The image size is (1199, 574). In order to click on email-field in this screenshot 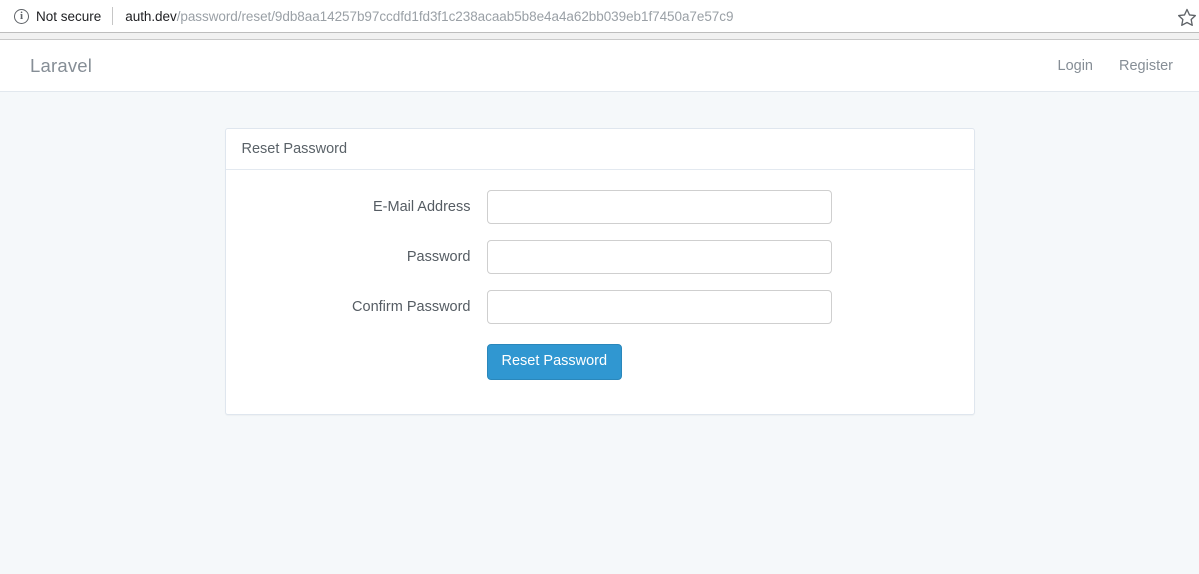, I will do `click(659, 207)`.